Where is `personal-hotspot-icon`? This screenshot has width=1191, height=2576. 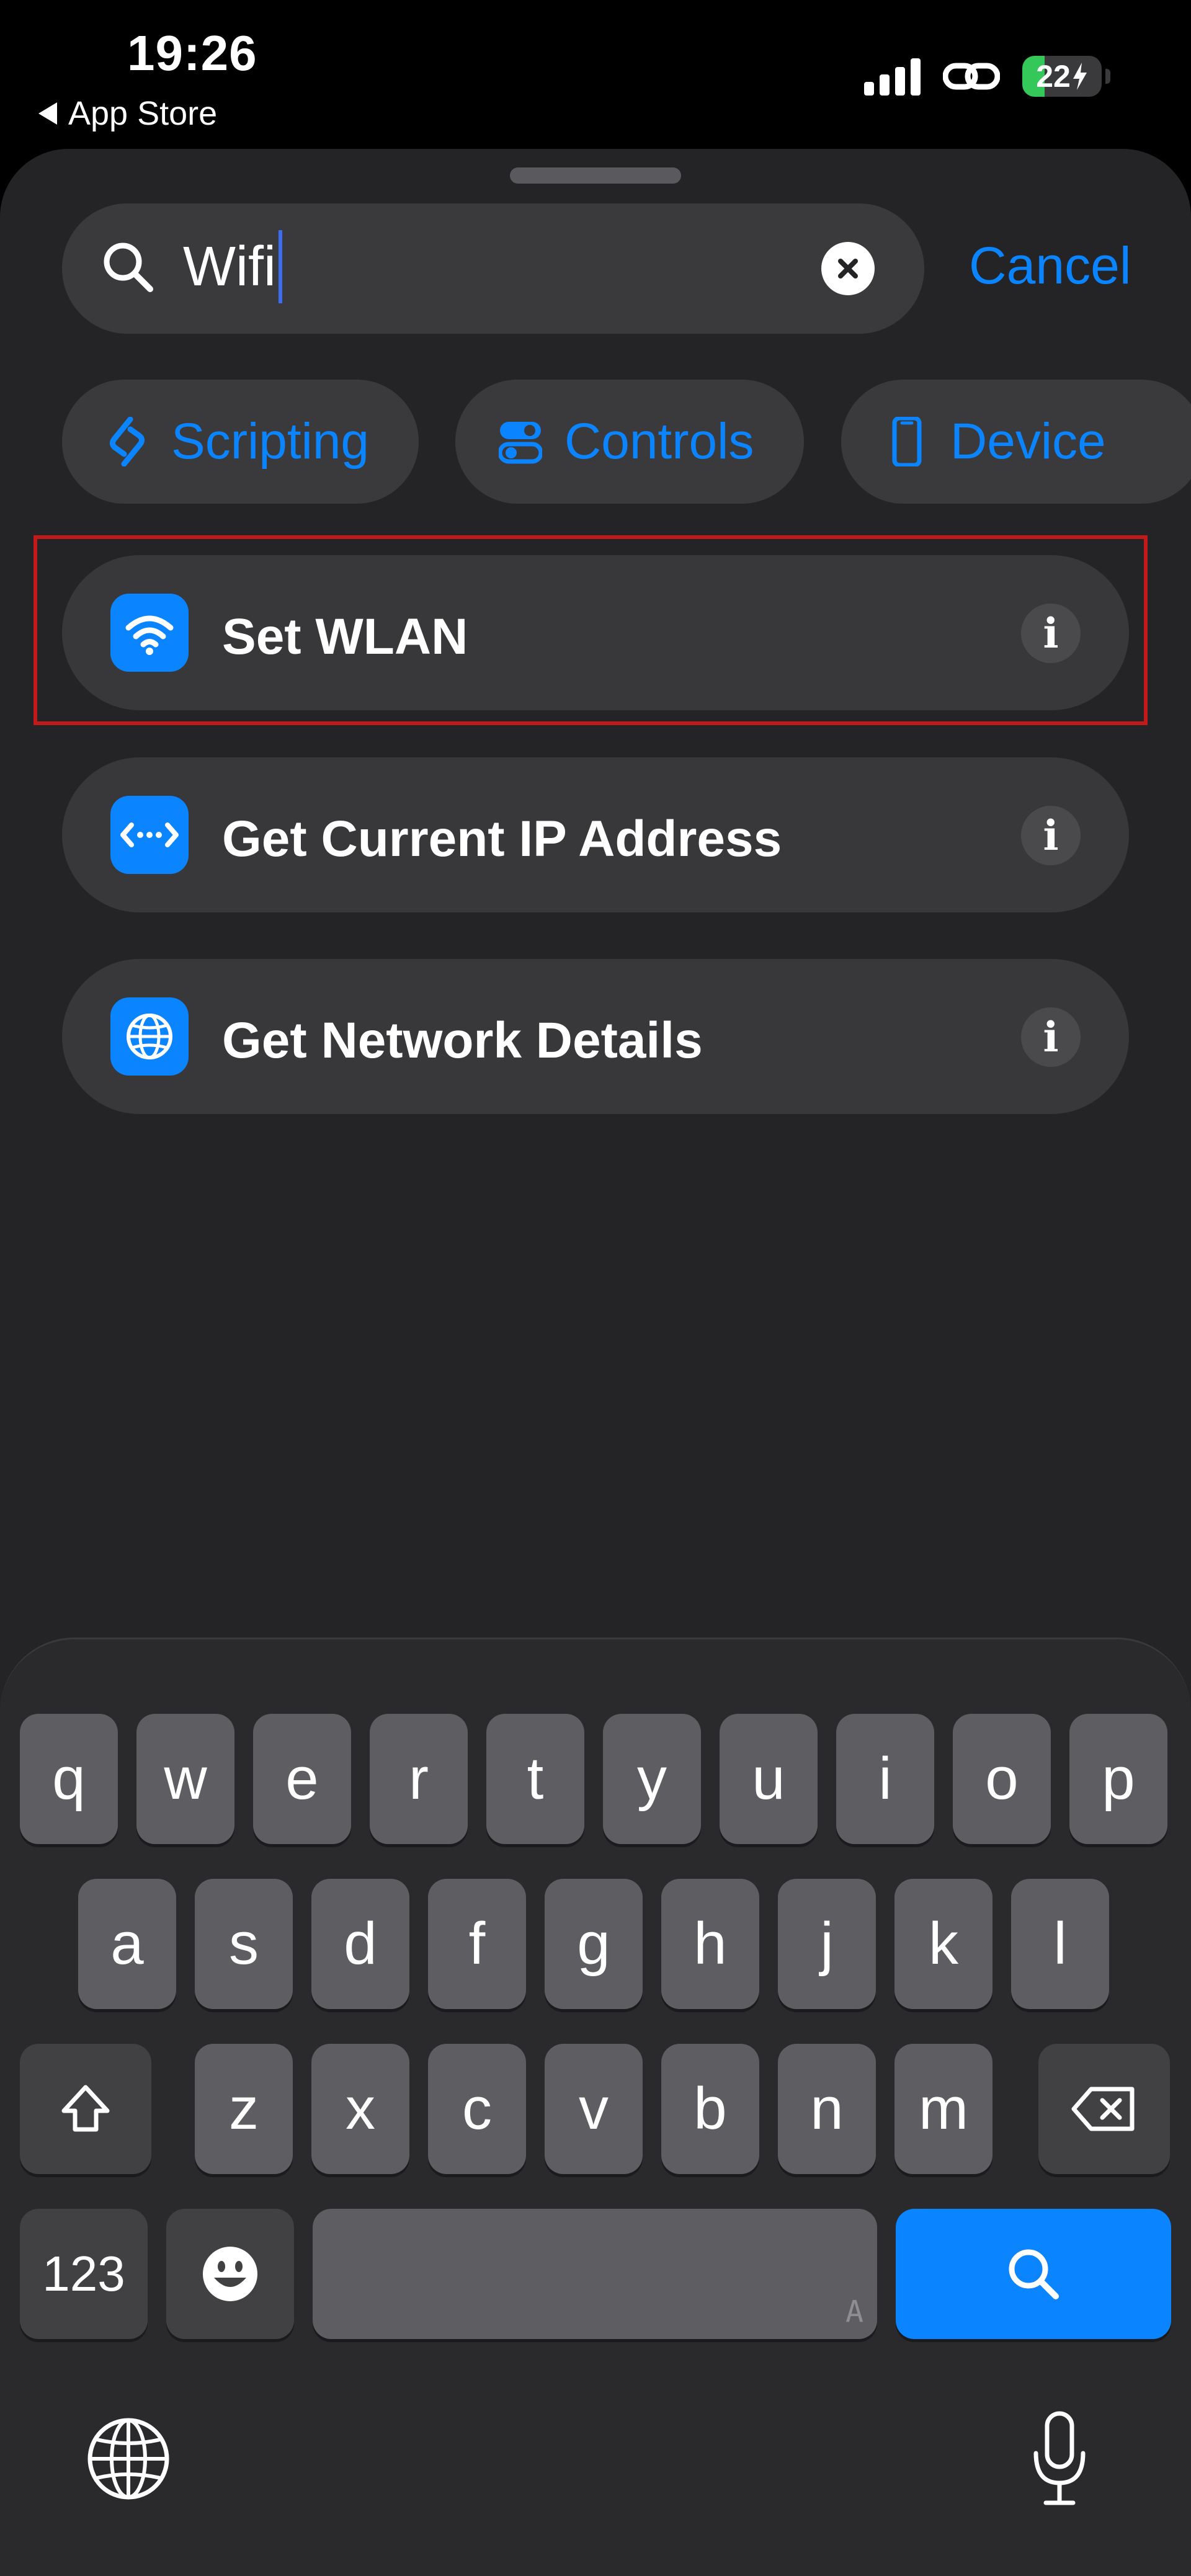
personal-hotspot-icon is located at coordinates (972, 76).